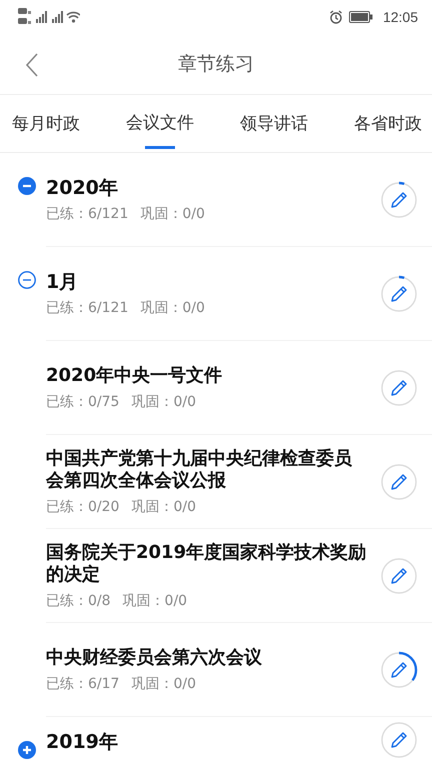  Describe the element at coordinates (83, 401) in the screenshot. I see `practiced-count: 已练：0/75` at that location.